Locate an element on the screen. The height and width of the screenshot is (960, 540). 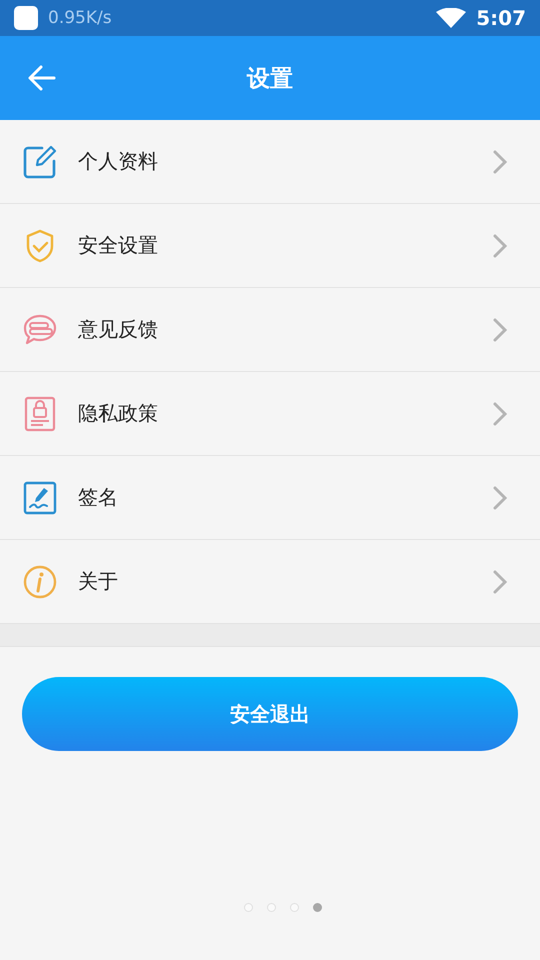
lock-document-icon is located at coordinates (40, 414).